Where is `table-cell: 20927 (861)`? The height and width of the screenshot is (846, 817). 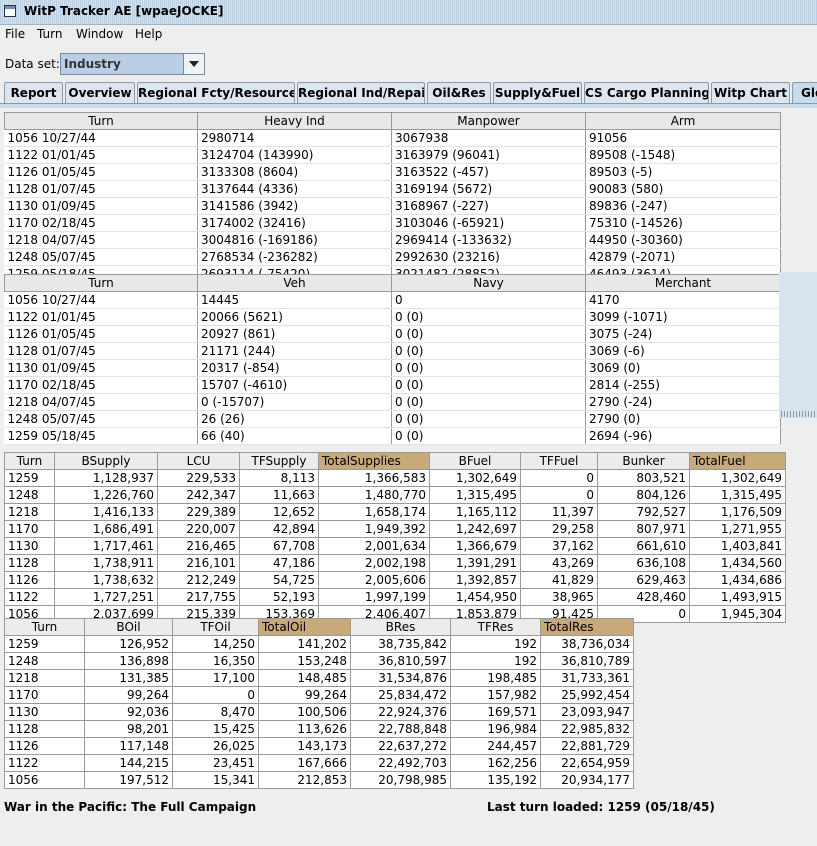
table-cell: 20927 (861) is located at coordinates (294, 334).